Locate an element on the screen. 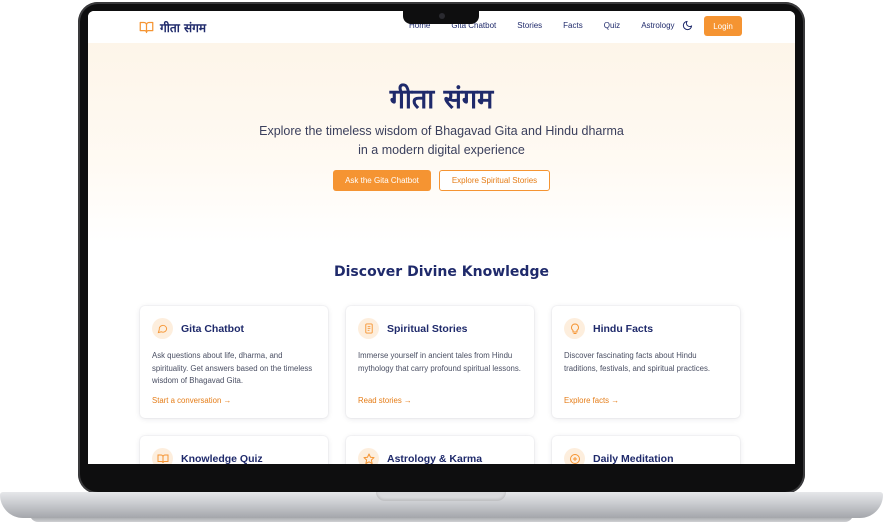 The height and width of the screenshot is (526, 883). camera-notch is located at coordinates (441, 17).